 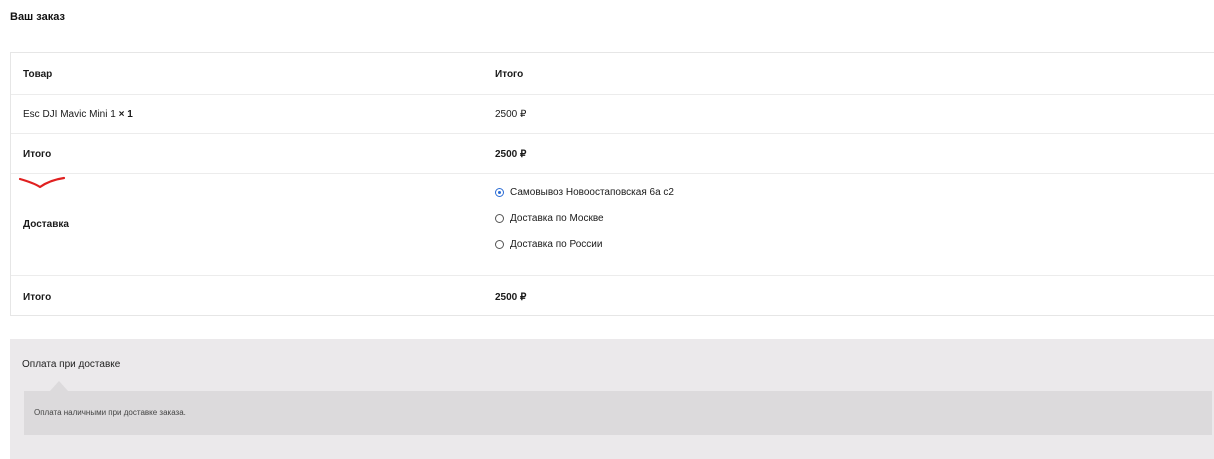 I want to click on item-name: Esc DJI Mavic Mini 1, so click(x=69, y=114).